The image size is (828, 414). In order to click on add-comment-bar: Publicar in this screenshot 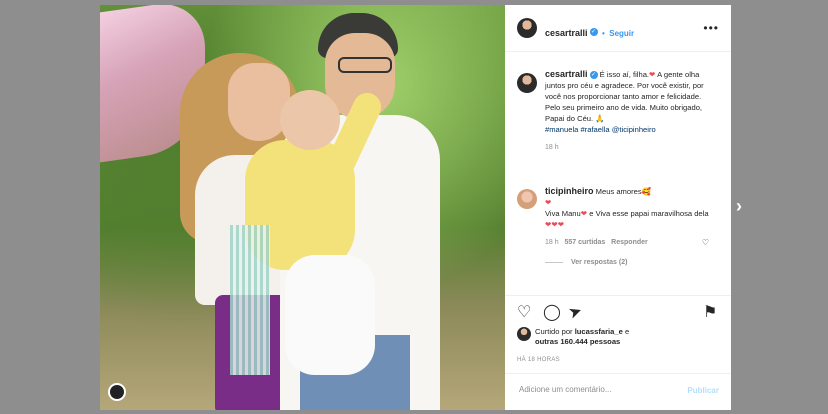, I will do `click(618, 392)`.